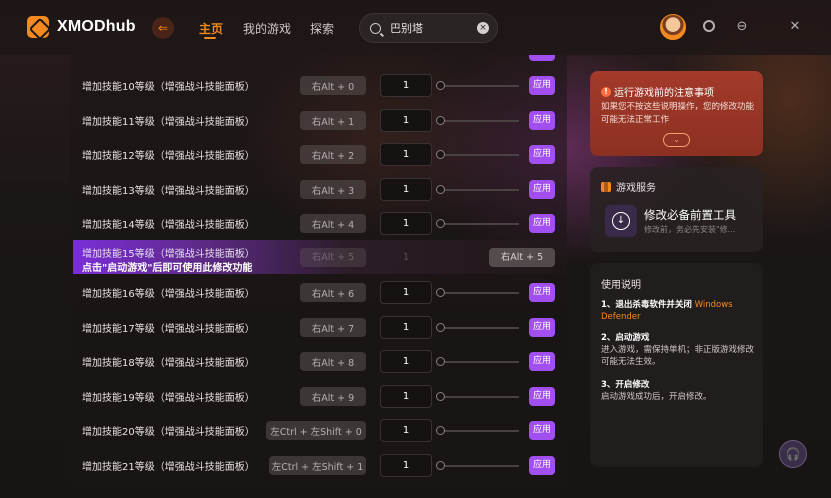 The image size is (831, 498). I want to click on mod-row: 增加技能19等级（增强战斗技能面板） 右Alt + 9 1 应用, so click(318, 396).